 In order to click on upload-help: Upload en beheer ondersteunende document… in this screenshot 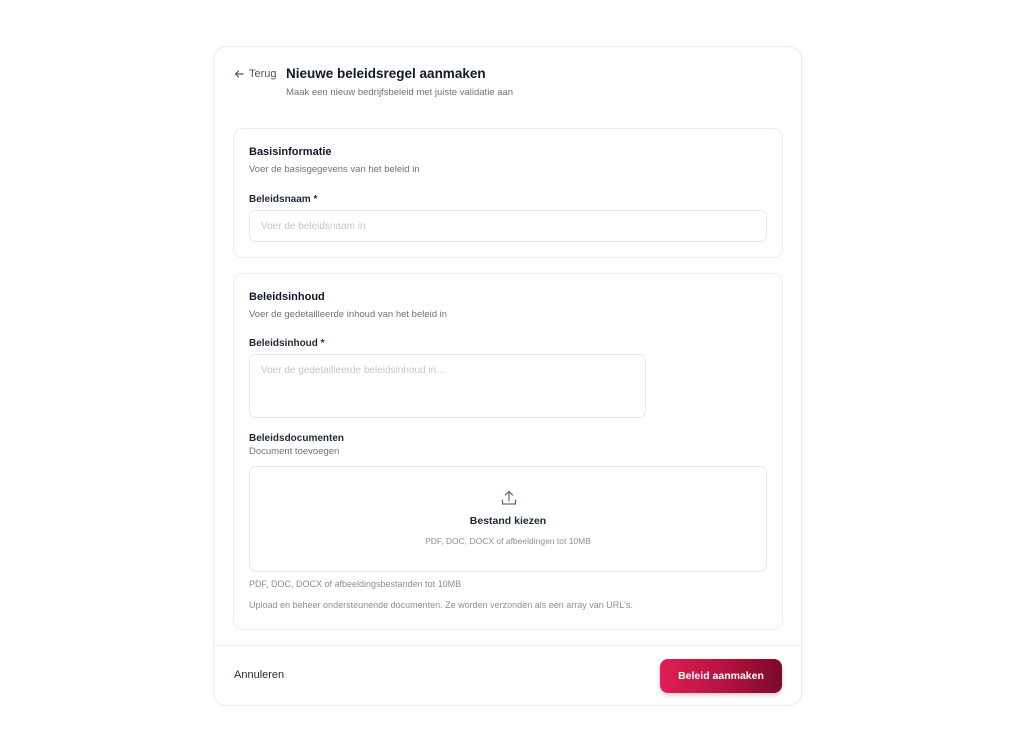, I will do `click(441, 605)`.